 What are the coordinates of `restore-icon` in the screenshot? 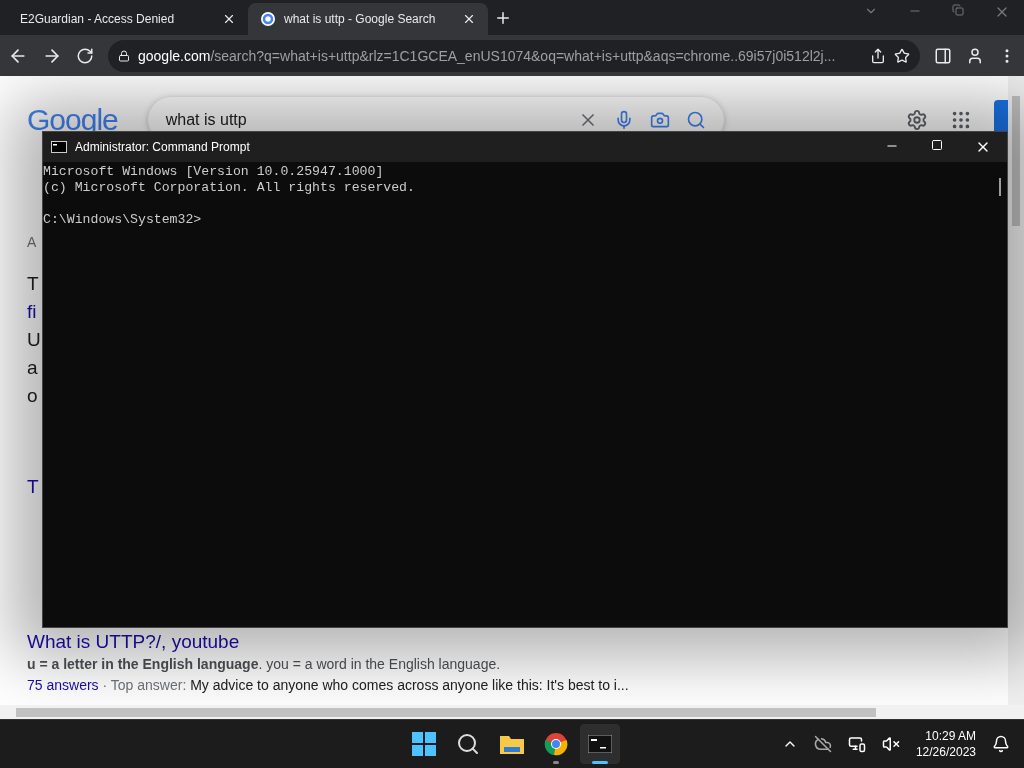 It's located at (958, 9).